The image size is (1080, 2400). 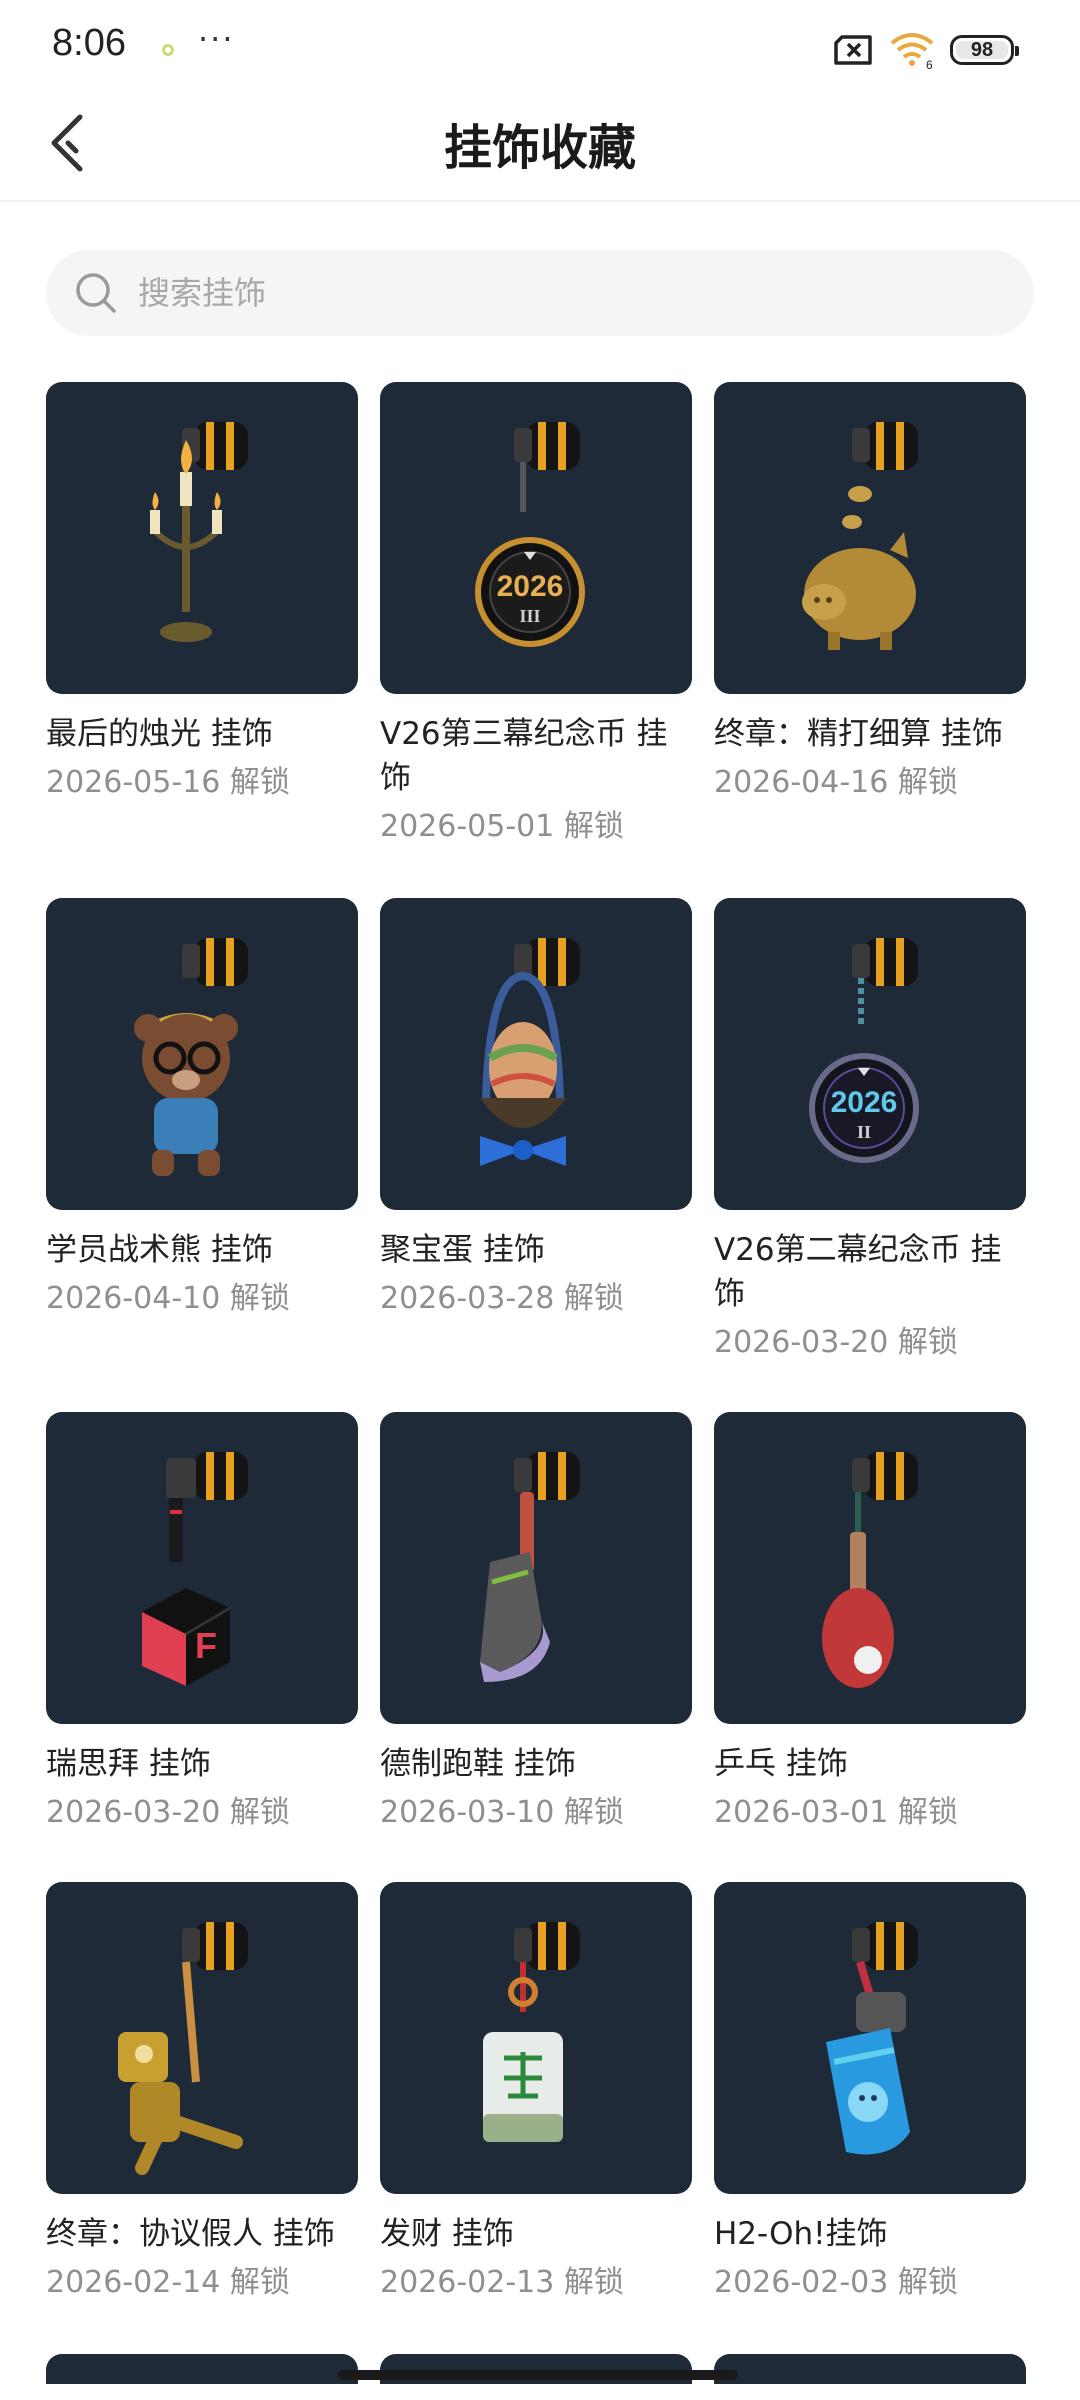 I want to click on charm-unlock-date: 2026-02-14 解锁, so click(x=168, y=2282).